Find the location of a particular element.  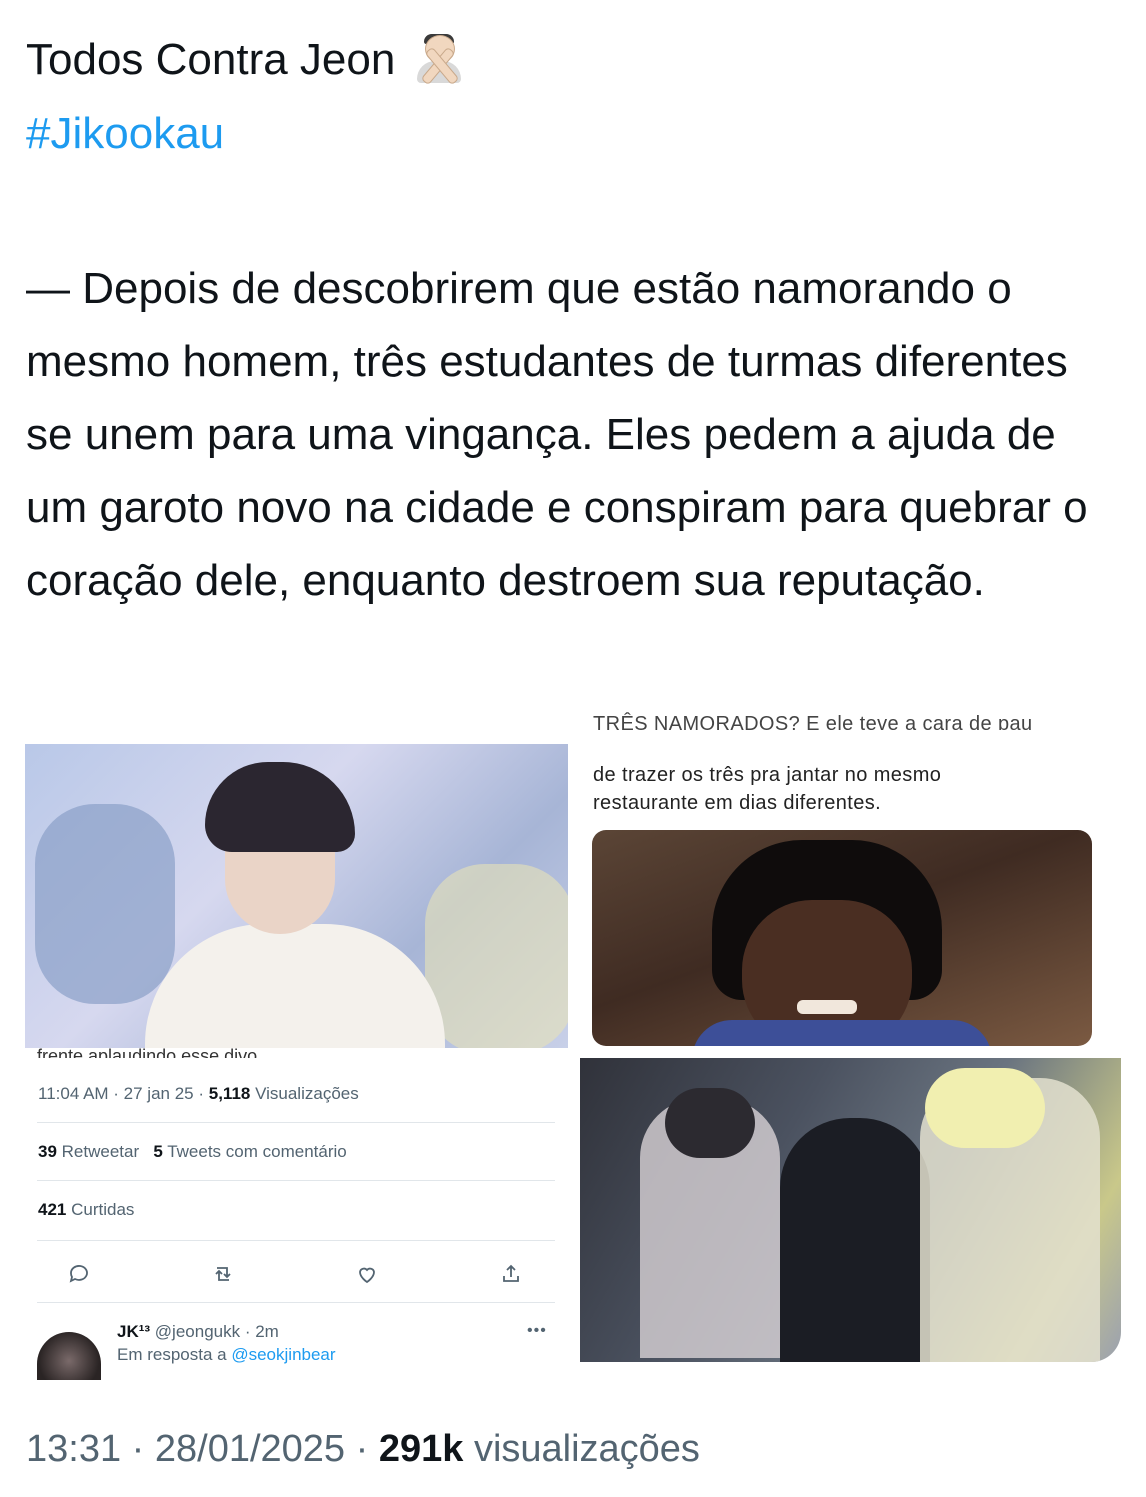

tweet-footer: 13:31 · 28/01/2025 · 291k visualizações is located at coordinates (363, 1449).